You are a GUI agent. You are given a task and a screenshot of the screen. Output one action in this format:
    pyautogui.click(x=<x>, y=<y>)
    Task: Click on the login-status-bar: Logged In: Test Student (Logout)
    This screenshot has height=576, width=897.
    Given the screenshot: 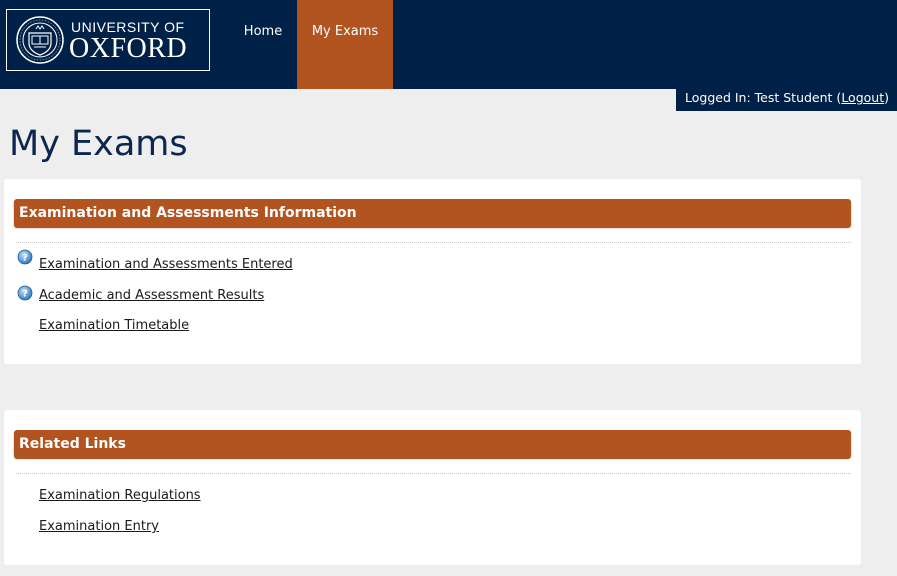 What is the action you would take?
    pyautogui.click(x=786, y=100)
    